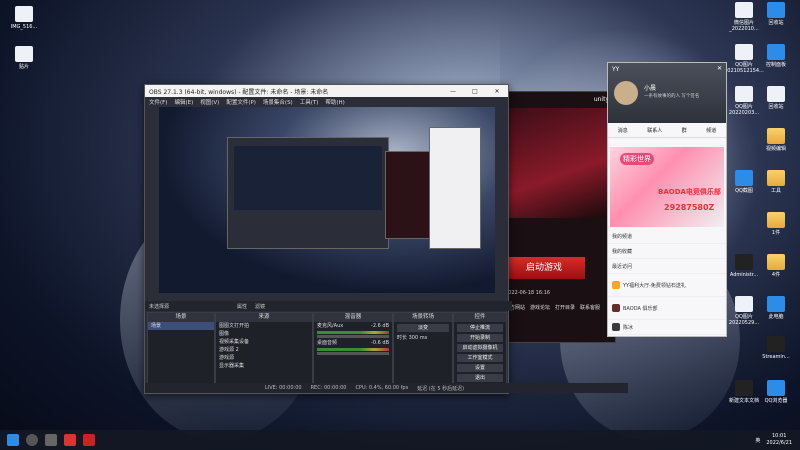  What do you see at coordinates (334, 102) in the screenshot?
I see `menu-help: 帮助(H)` at bounding box center [334, 102].